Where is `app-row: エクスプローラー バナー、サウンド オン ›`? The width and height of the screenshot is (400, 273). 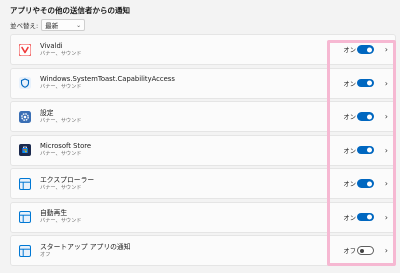 app-row: エクスプローラー バナー、サウンド オン › is located at coordinates (203, 183).